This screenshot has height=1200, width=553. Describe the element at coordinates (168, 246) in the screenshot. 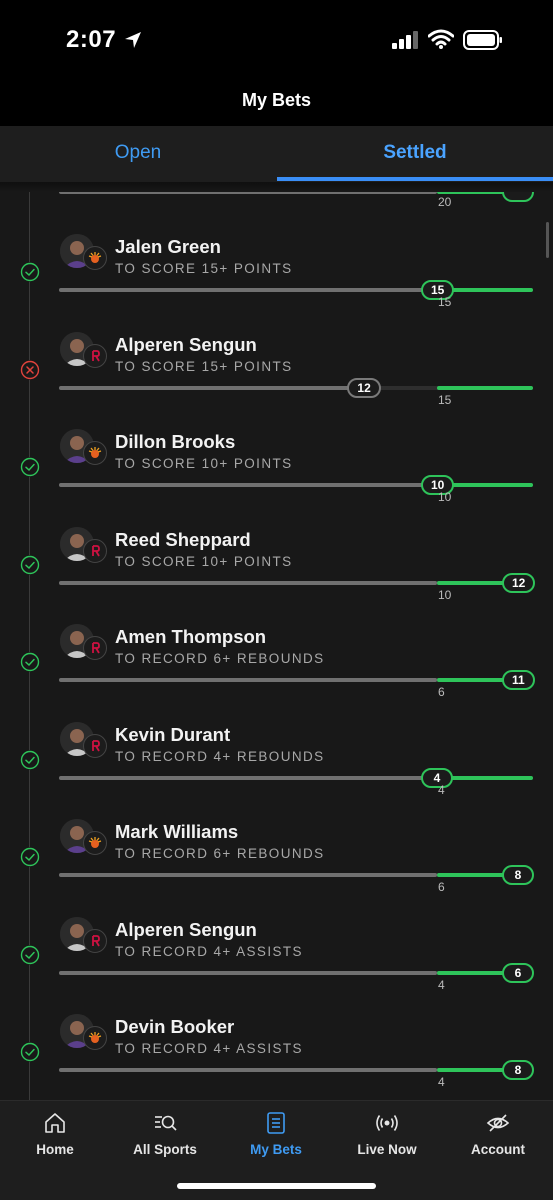

I see `player-name: Jalen Green` at that location.